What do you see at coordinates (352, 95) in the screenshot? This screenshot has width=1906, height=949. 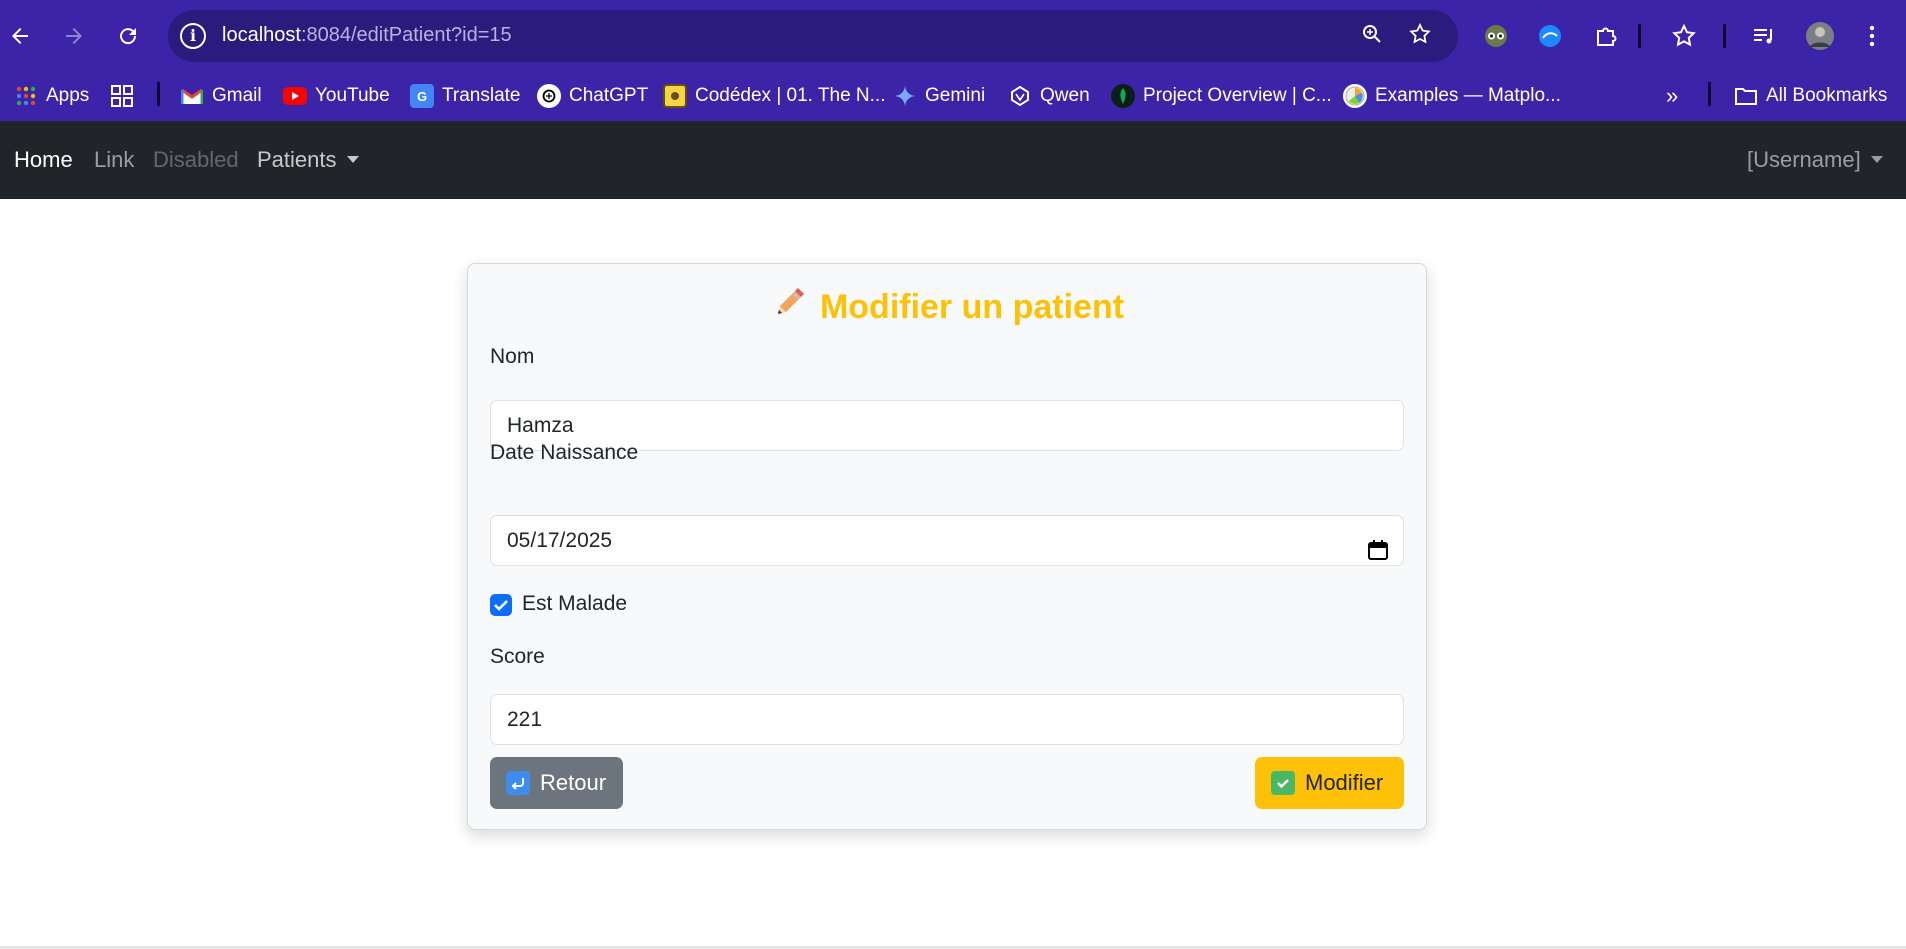 I see `bookmark-label: YouTube` at bounding box center [352, 95].